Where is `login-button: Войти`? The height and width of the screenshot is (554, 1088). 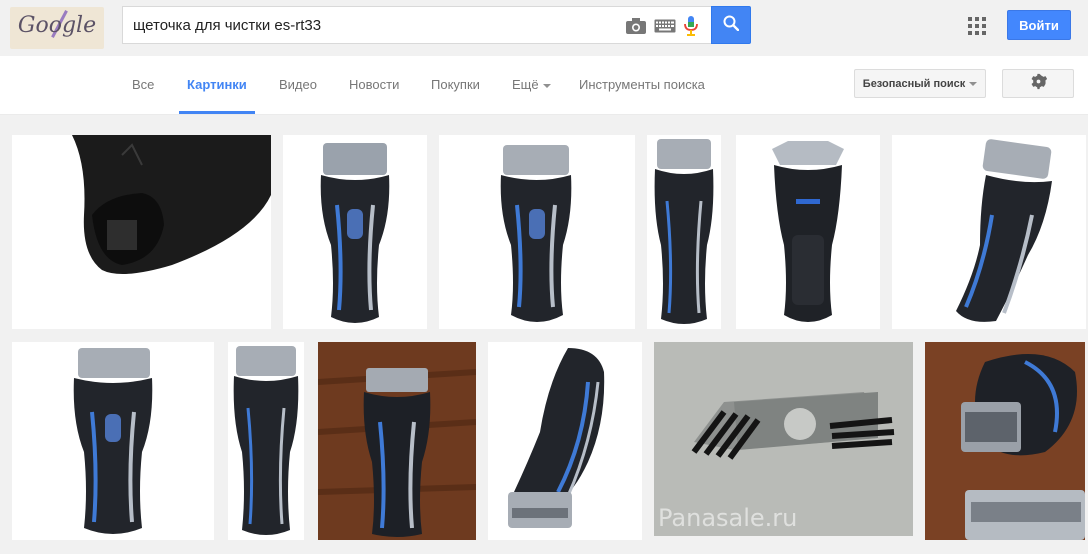 login-button: Войти is located at coordinates (1039, 25).